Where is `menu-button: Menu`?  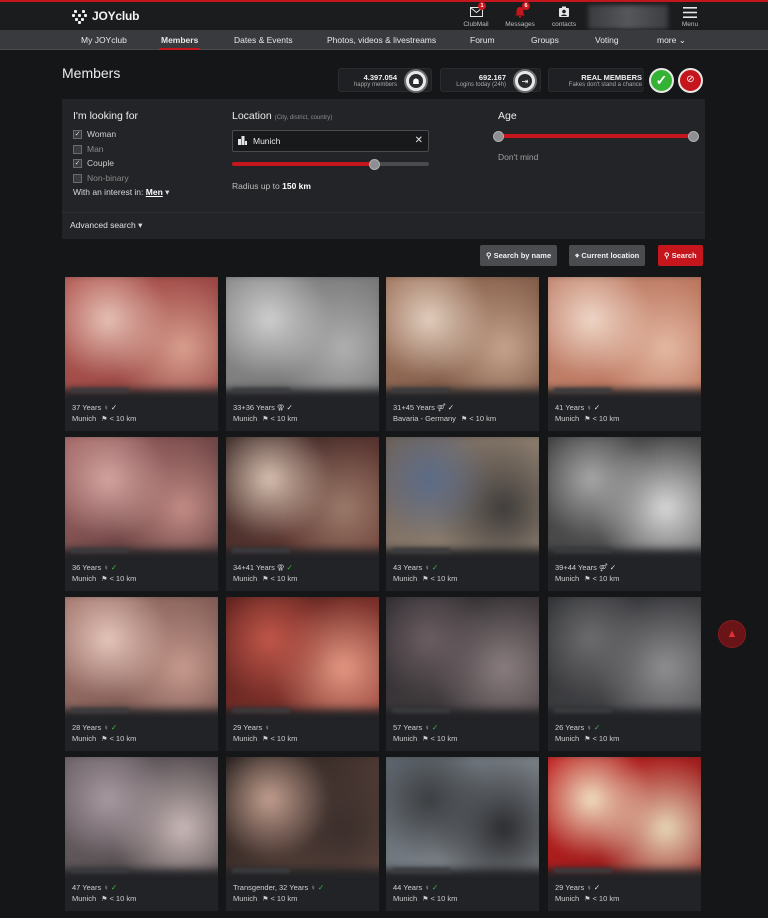 menu-button: Menu is located at coordinates (690, 16).